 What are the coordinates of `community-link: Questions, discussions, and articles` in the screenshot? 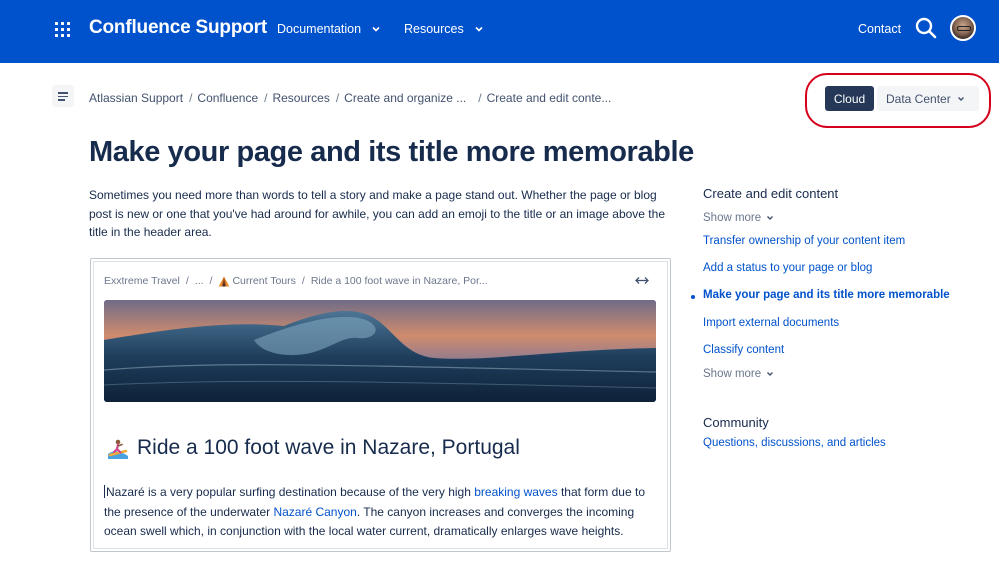 It's located at (794, 443).